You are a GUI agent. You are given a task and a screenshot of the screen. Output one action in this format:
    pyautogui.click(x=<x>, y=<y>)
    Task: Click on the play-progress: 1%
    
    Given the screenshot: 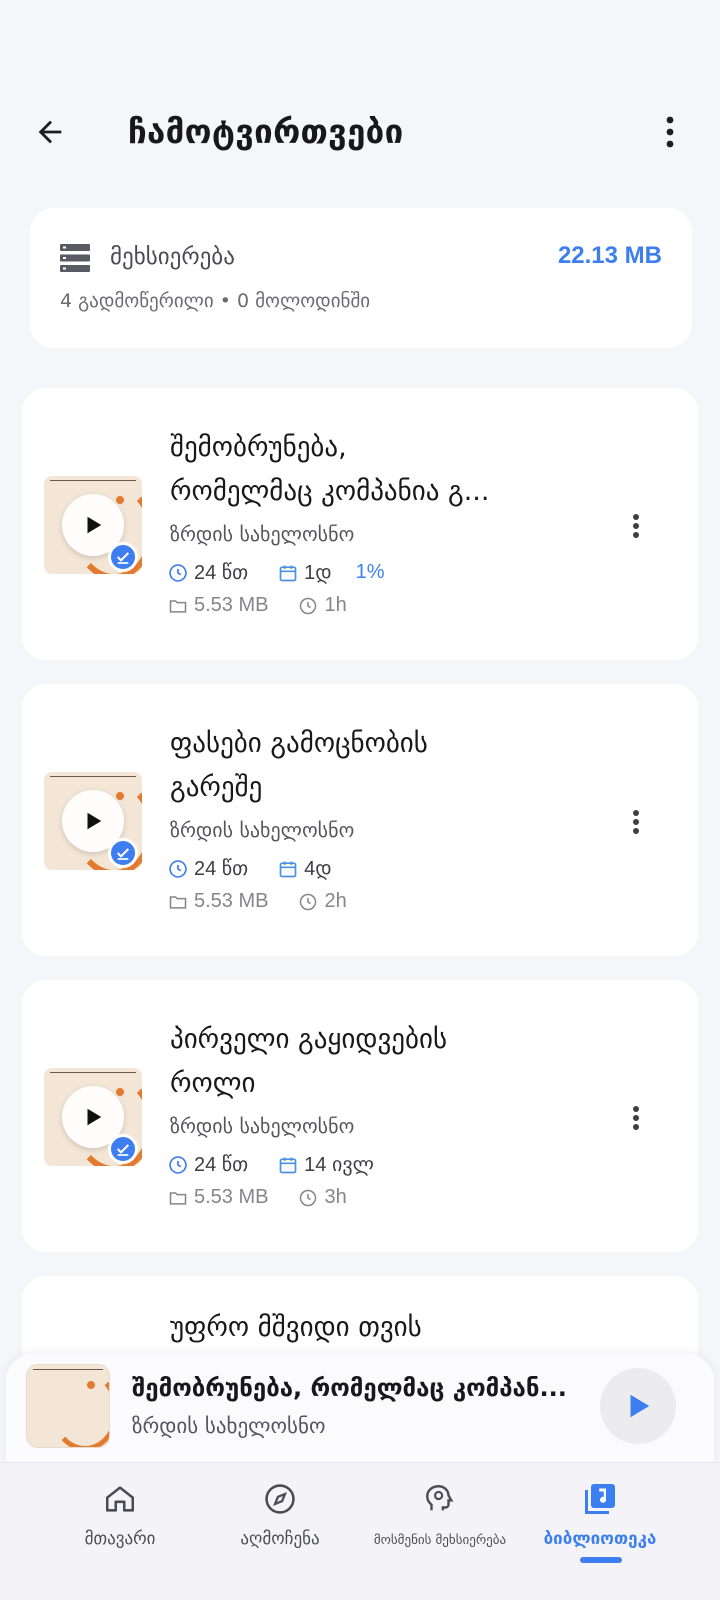 What is the action you would take?
    pyautogui.click(x=370, y=572)
    